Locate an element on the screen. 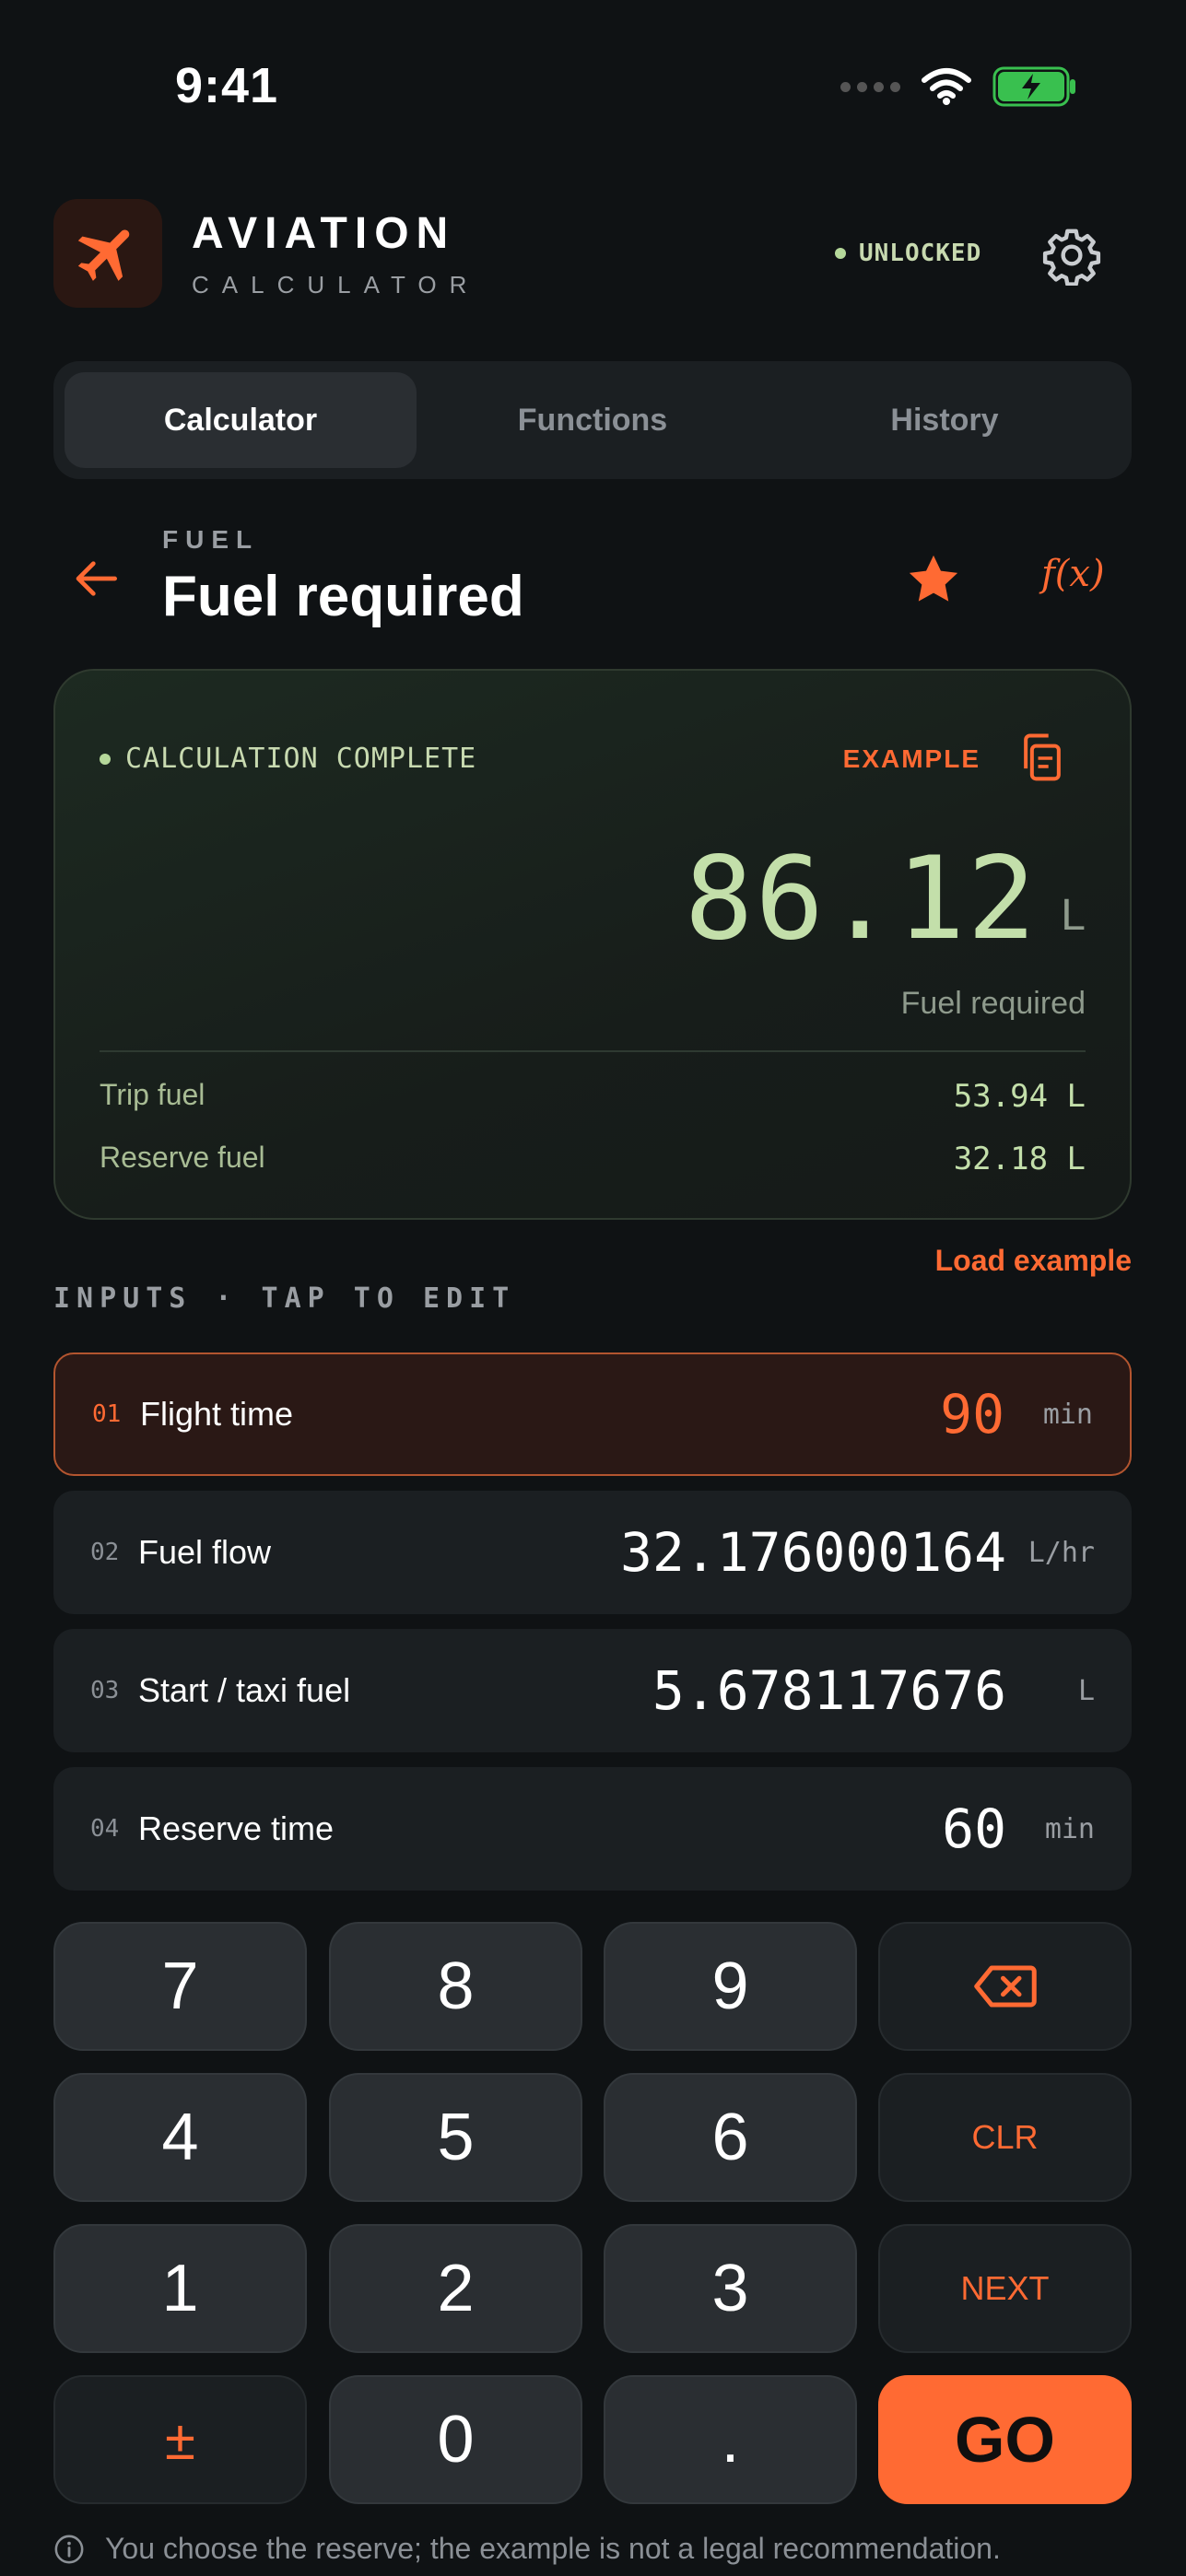 The width and height of the screenshot is (1186, 2576). app-logo is located at coordinates (107, 254).